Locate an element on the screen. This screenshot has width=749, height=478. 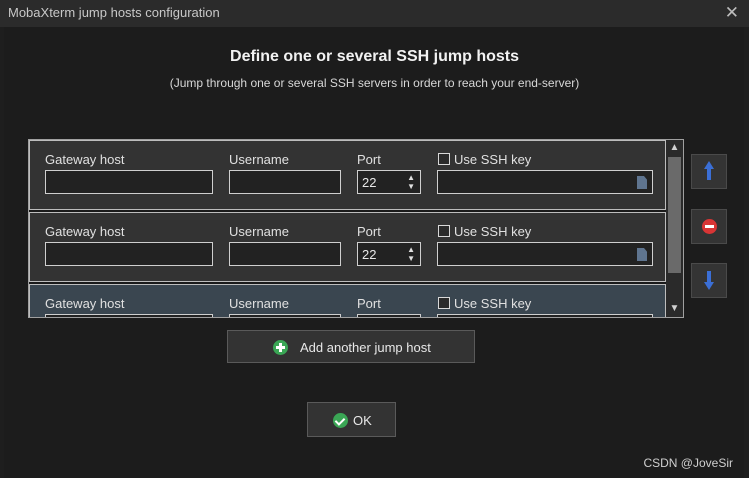
list-scrollbar: ▲ ▼ is located at coordinates (674, 228).